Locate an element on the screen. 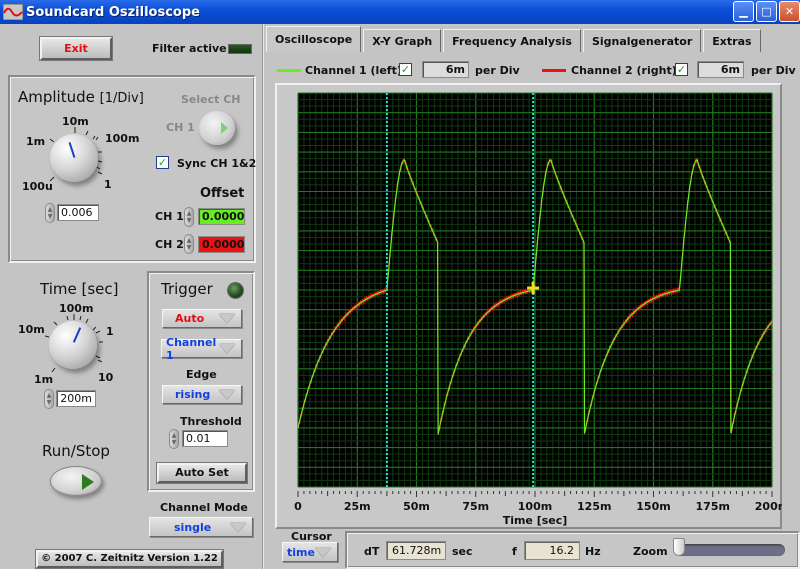  copyright-label: © 2007 C. Zeitnitz Version 1.22 is located at coordinates (129, 559).